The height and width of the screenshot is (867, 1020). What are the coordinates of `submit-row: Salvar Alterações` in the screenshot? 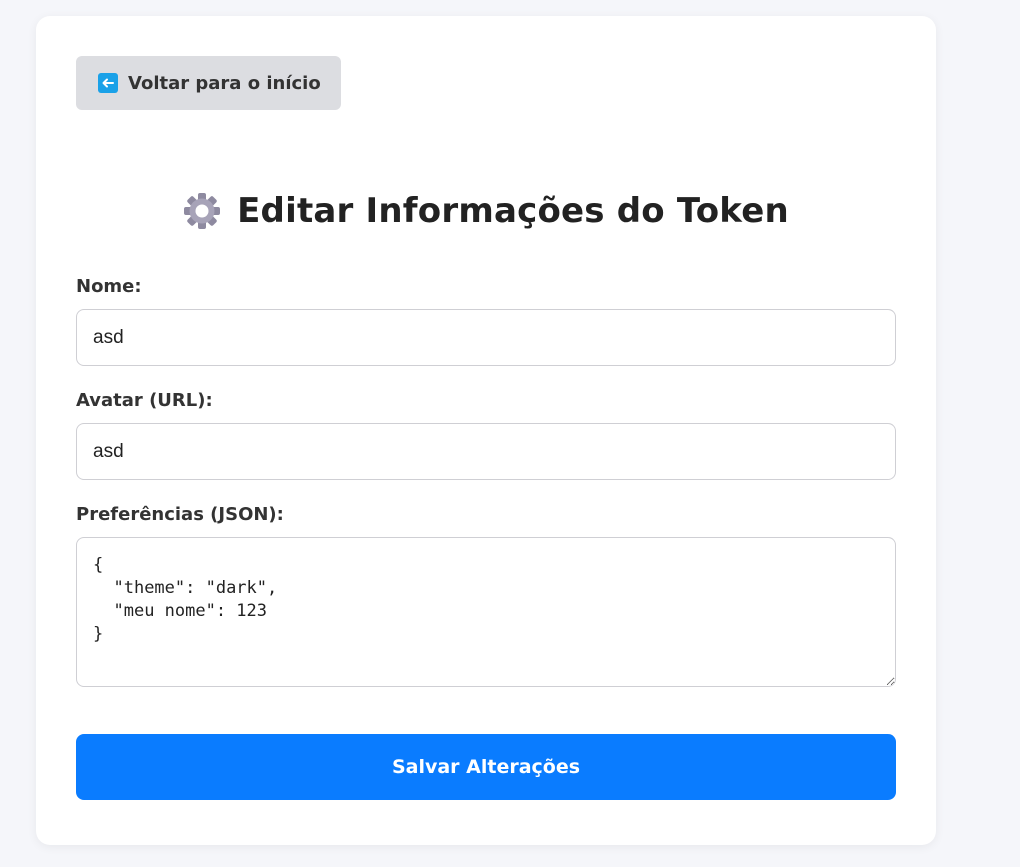 It's located at (486, 767).